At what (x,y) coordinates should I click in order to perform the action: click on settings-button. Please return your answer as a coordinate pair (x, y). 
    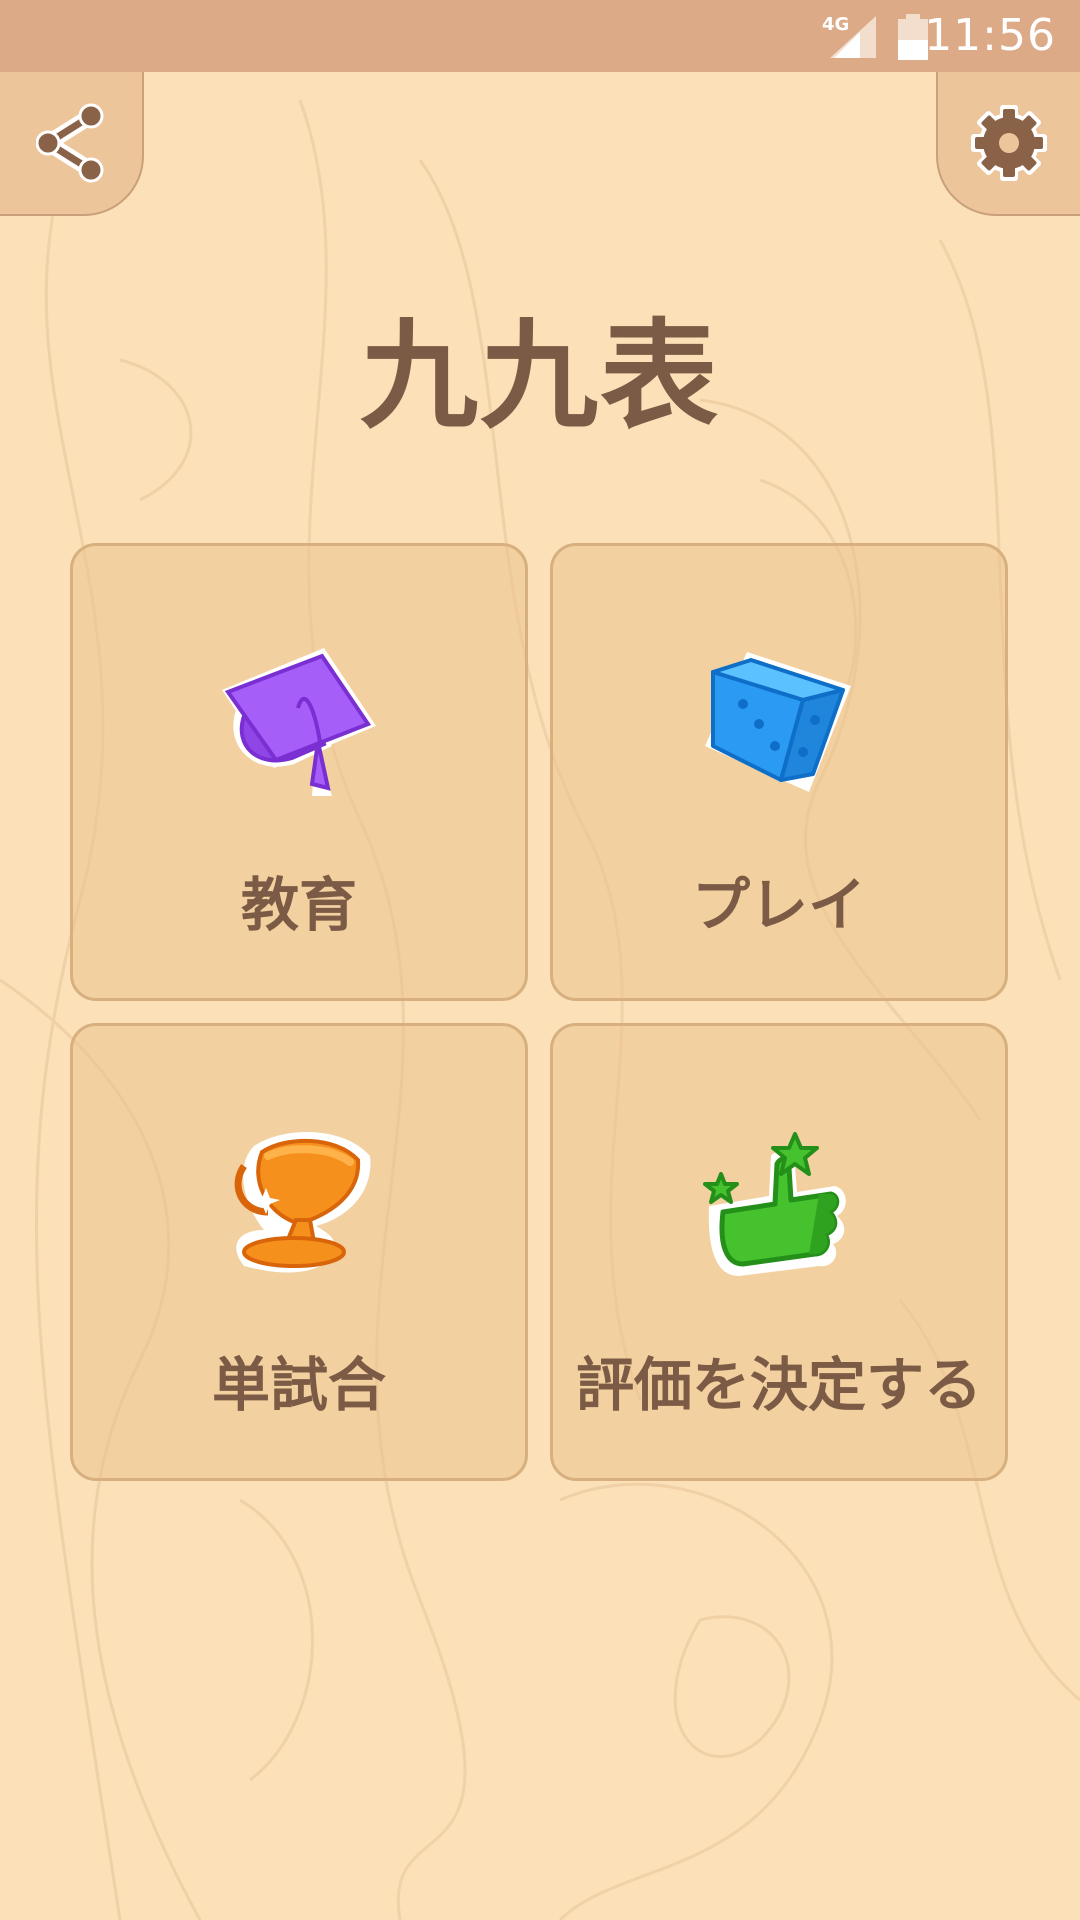
    Looking at the image, I should click on (1008, 144).